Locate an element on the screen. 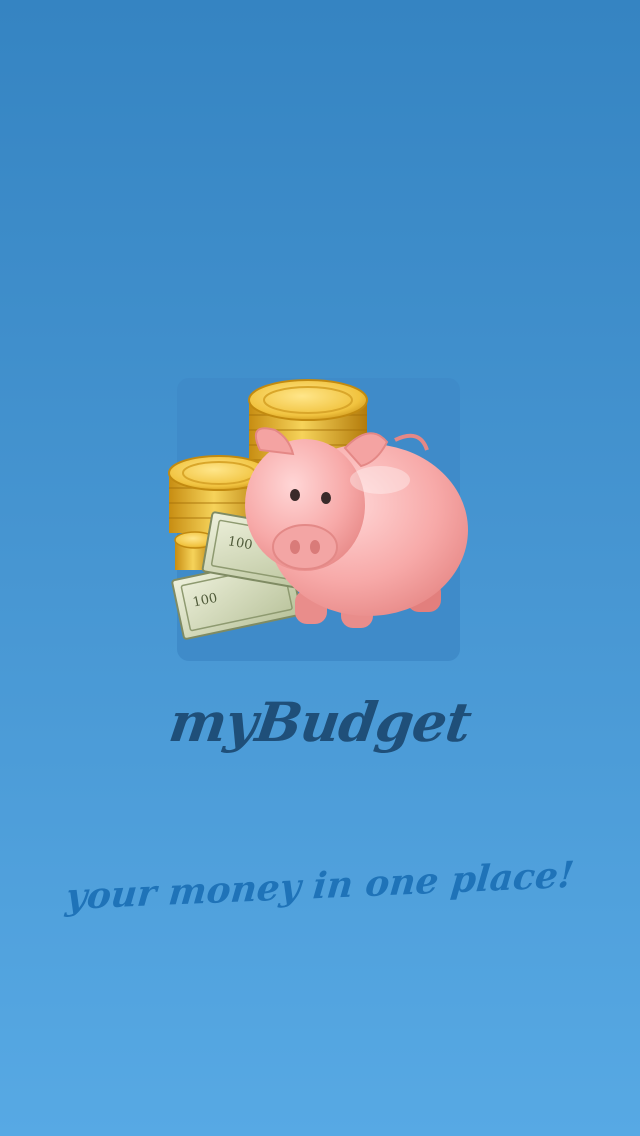 The height and width of the screenshot is (1136, 640). app-logo: 100 100 is located at coordinates (320, 520).